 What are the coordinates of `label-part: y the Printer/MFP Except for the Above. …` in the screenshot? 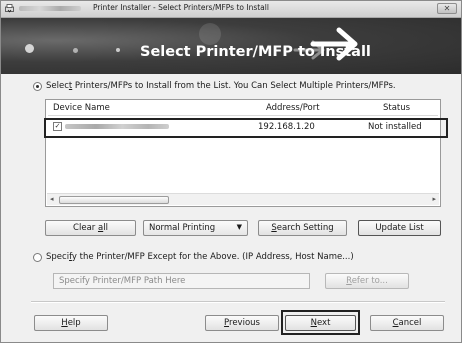 It's located at (212, 257).